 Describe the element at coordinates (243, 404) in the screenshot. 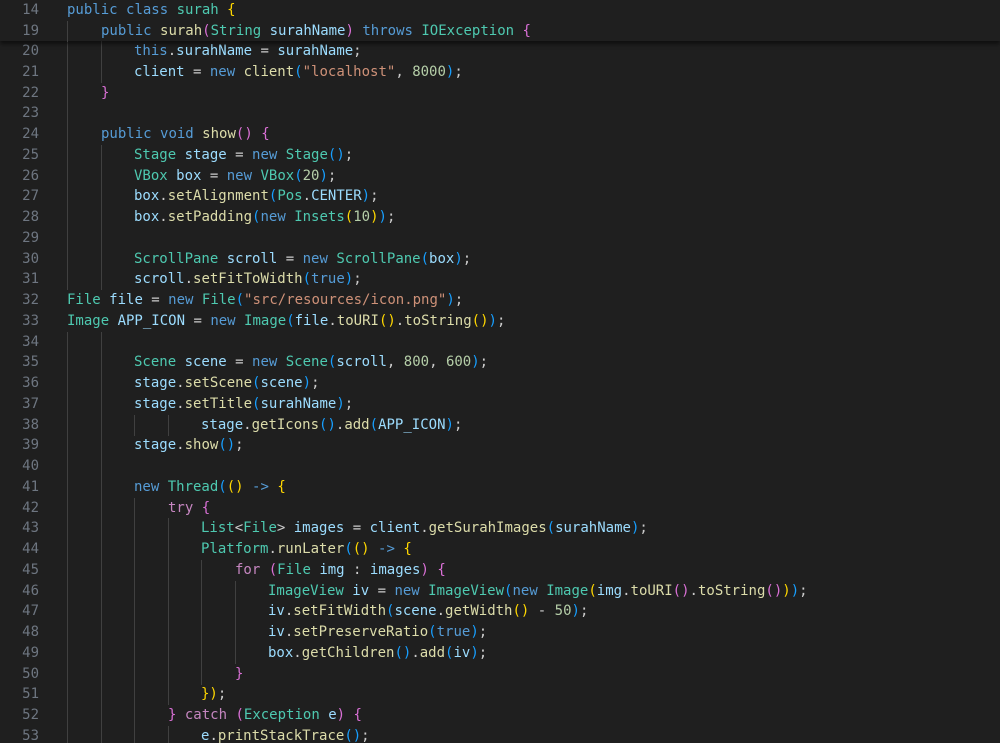

I see `code-text: stage.setTitle(surahName);` at that location.